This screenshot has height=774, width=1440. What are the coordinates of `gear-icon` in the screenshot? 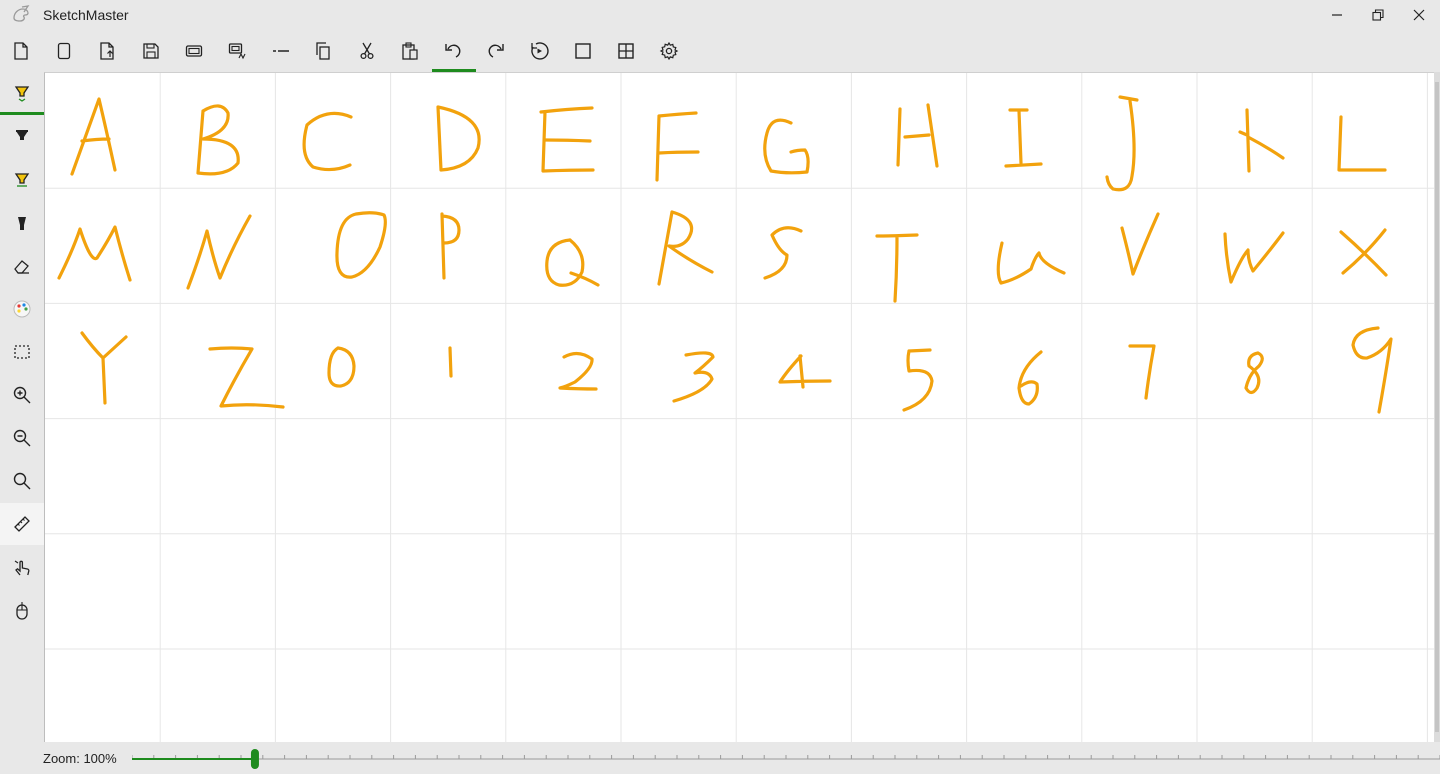 It's located at (669, 51).